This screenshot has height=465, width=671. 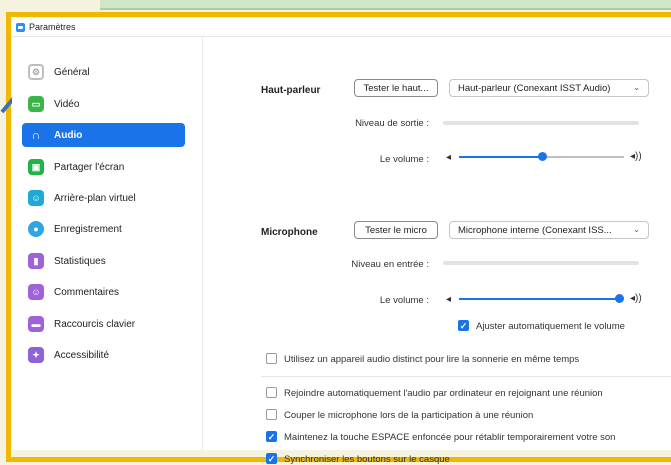 What do you see at coordinates (392, 123) in the screenshot?
I see `output-level-label: Niveau de sortie :` at bounding box center [392, 123].